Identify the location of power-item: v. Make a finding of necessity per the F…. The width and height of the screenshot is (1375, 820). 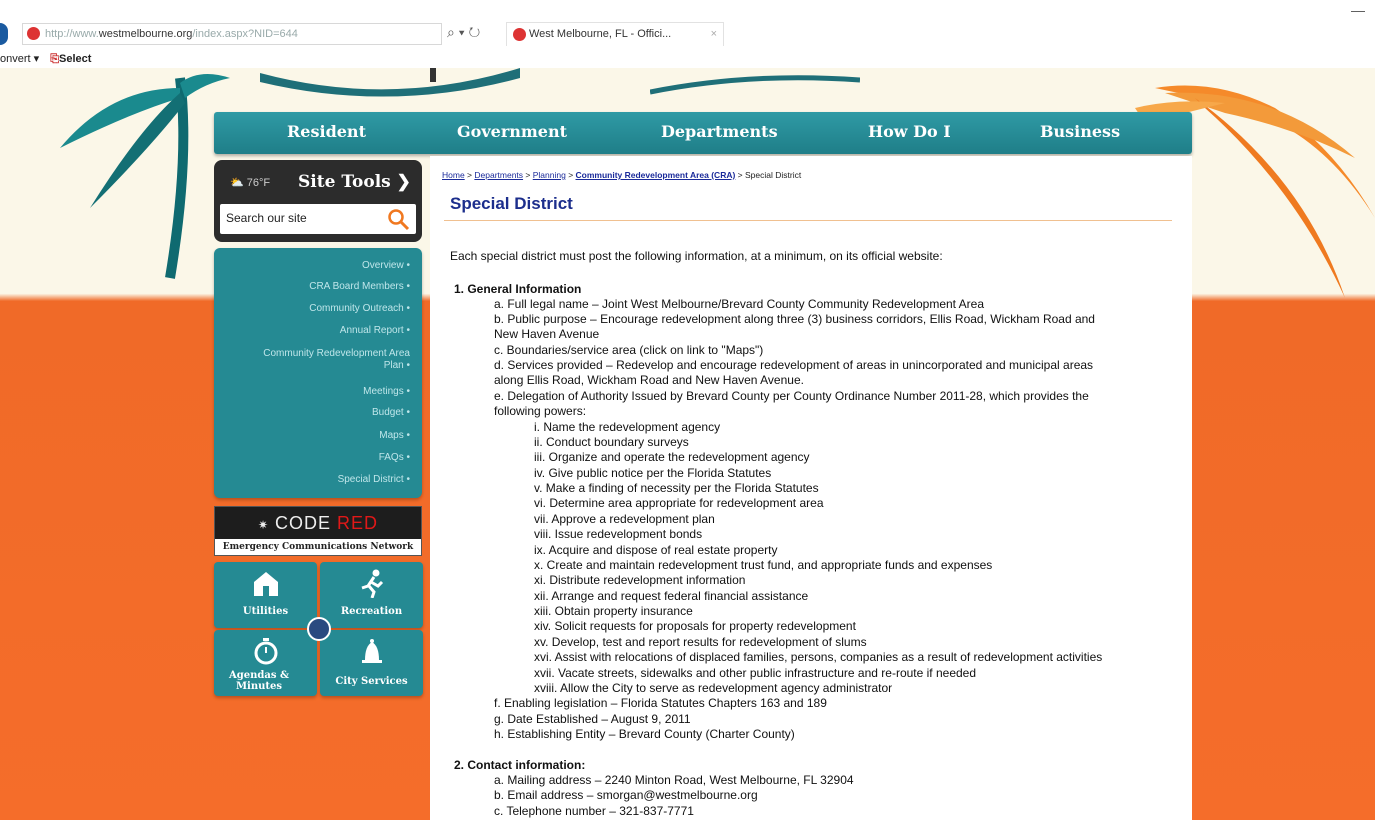
(676, 488).